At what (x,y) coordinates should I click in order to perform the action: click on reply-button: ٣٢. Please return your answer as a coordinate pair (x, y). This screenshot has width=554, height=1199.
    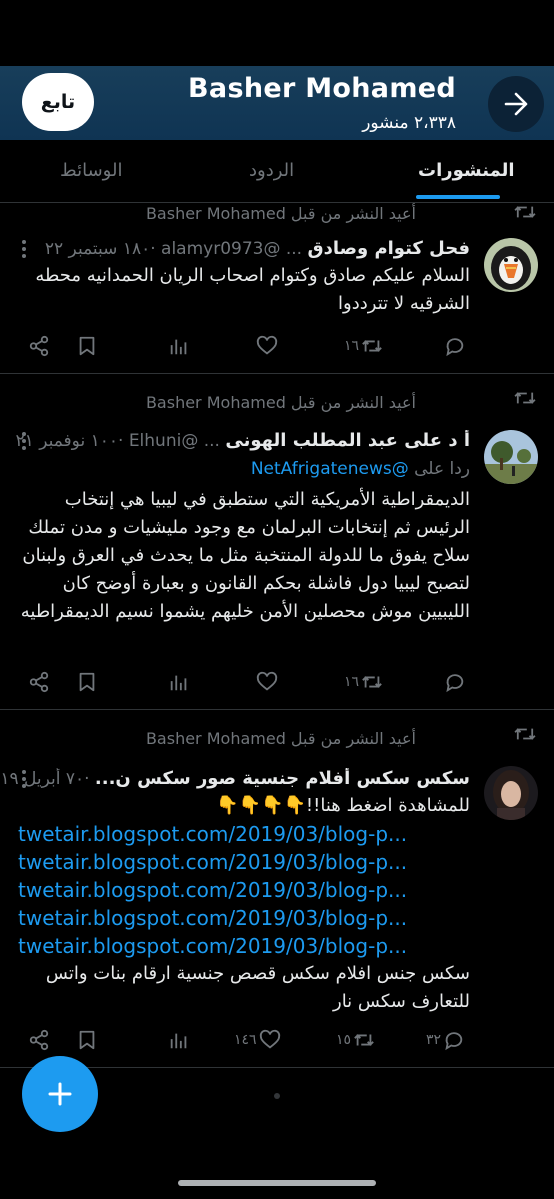
    Looking at the image, I should click on (445, 1040).